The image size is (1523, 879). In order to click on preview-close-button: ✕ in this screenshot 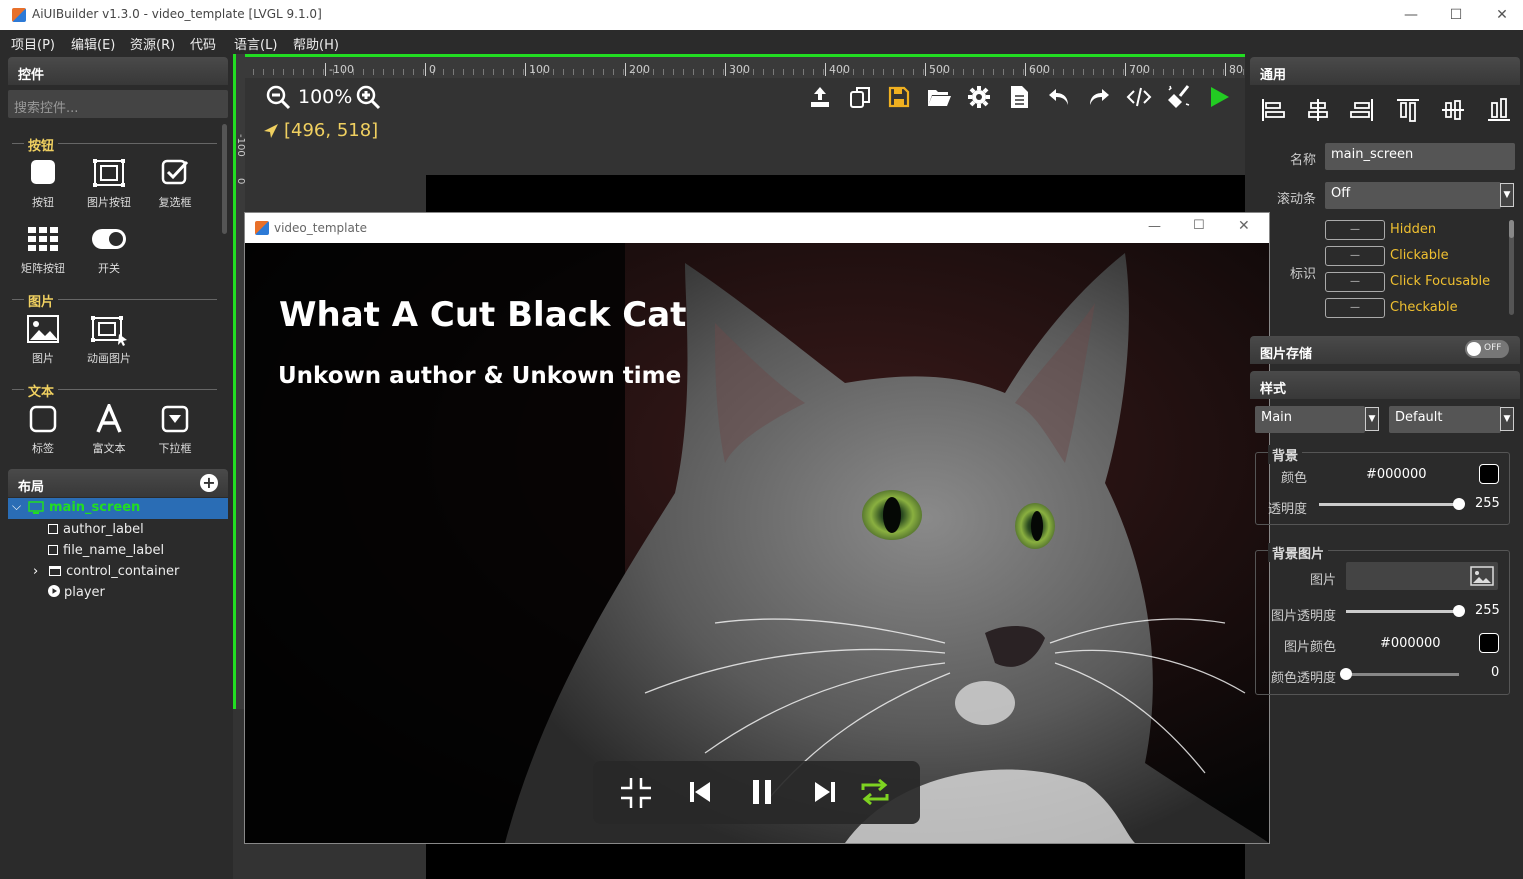, I will do `click(1244, 226)`.